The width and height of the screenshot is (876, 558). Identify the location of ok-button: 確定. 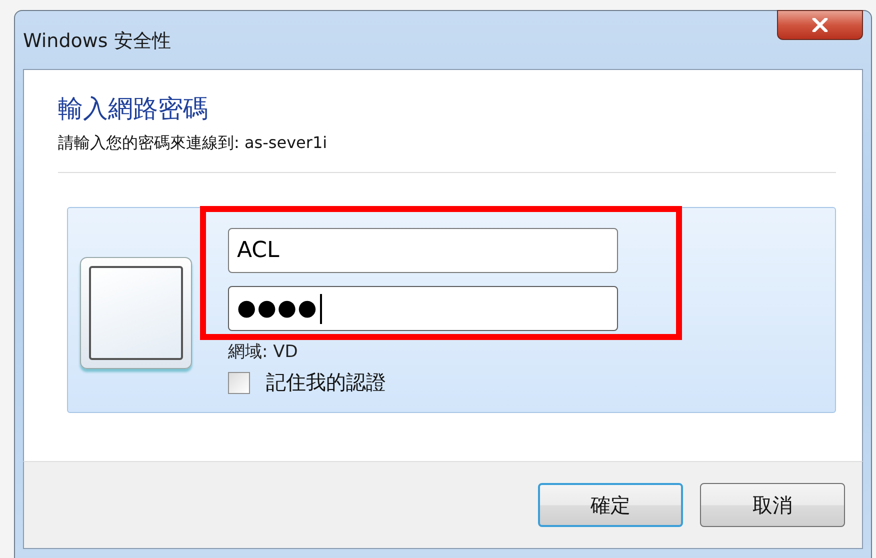
(610, 505).